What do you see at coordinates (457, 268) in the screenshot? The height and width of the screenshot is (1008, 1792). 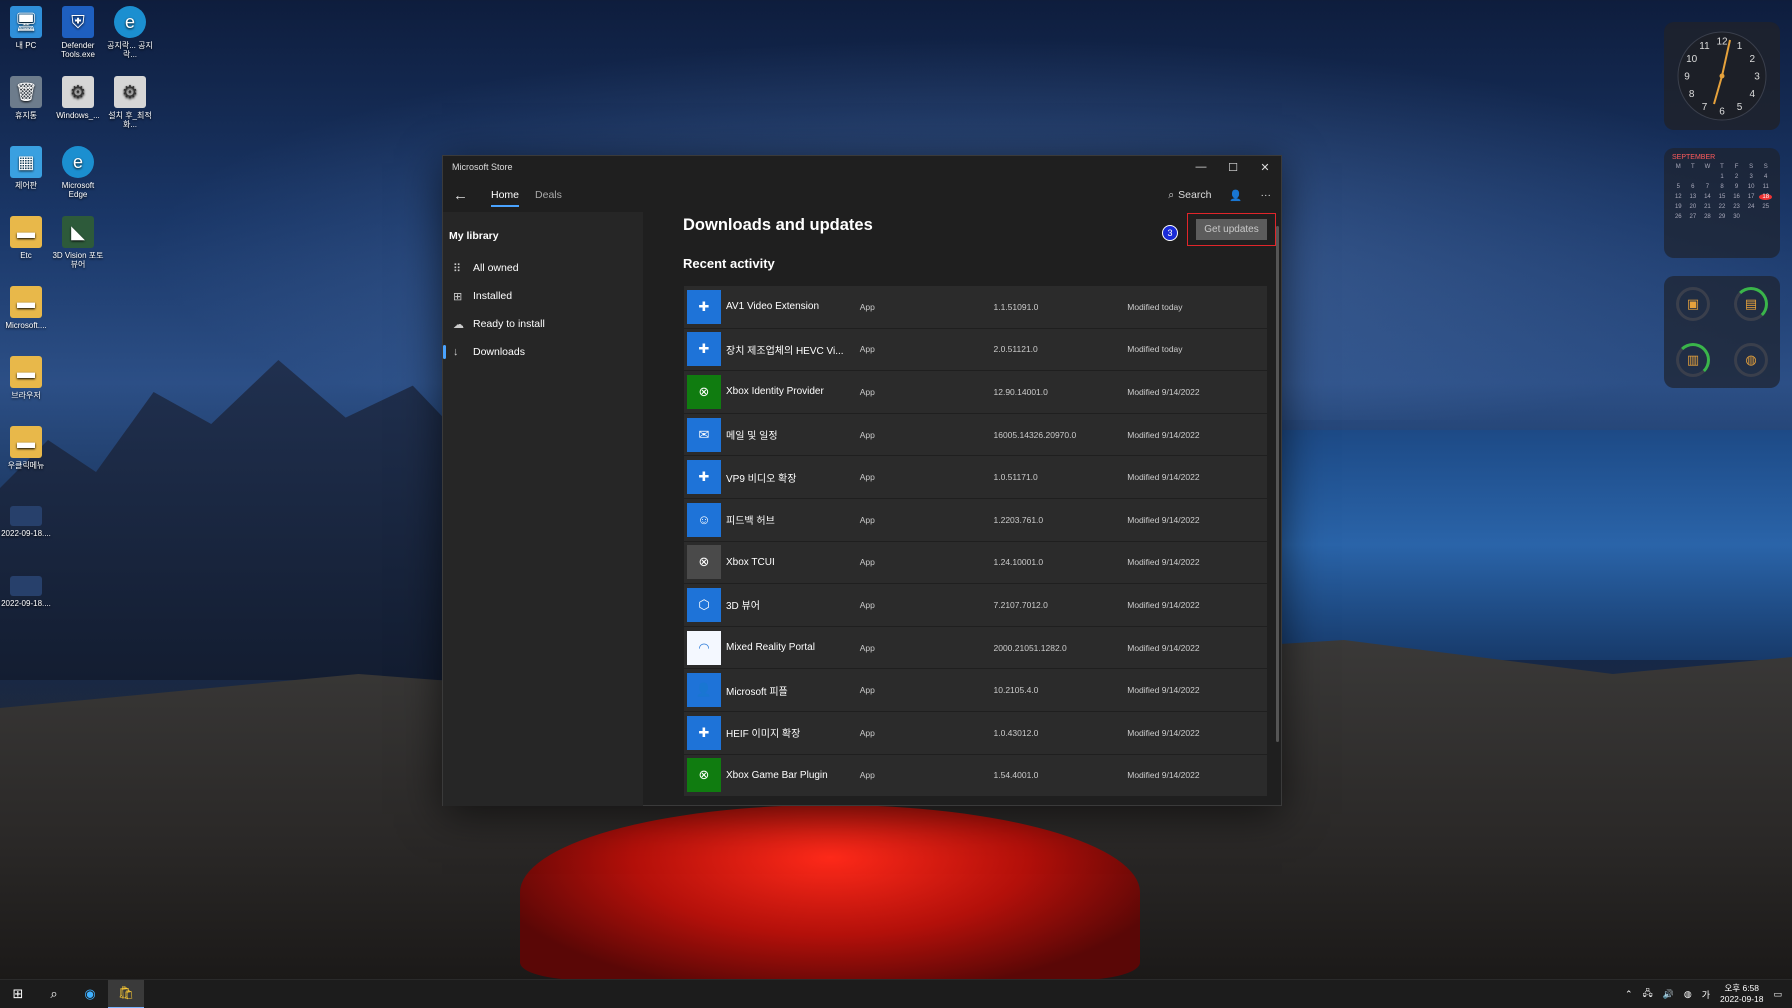 I see `grid-icon: ⠿` at bounding box center [457, 268].